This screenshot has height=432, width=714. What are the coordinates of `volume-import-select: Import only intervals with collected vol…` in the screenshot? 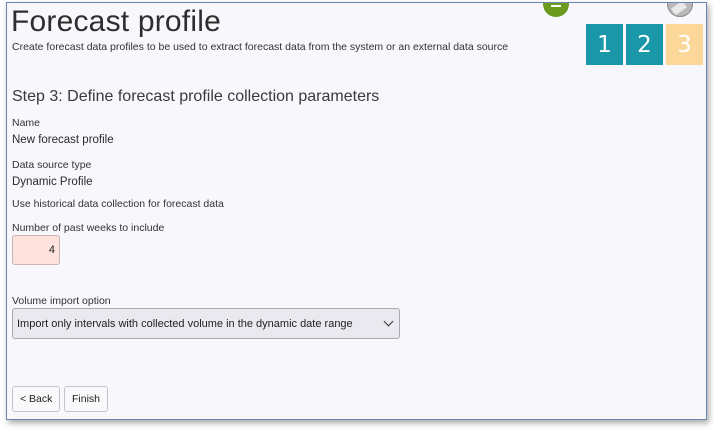 It's located at (206, 323).